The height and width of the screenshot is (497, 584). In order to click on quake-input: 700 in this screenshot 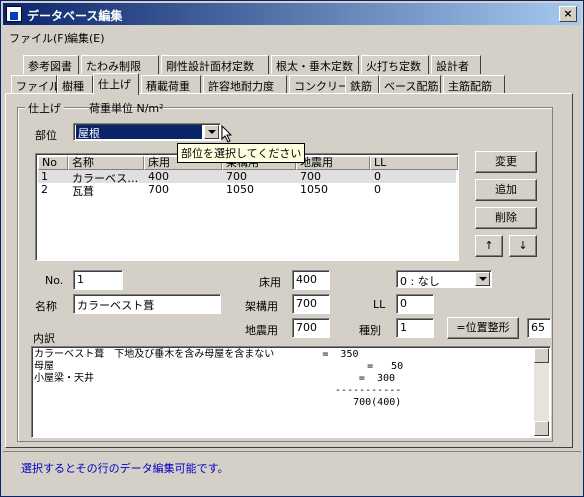, I will do `click(311, 328)`.